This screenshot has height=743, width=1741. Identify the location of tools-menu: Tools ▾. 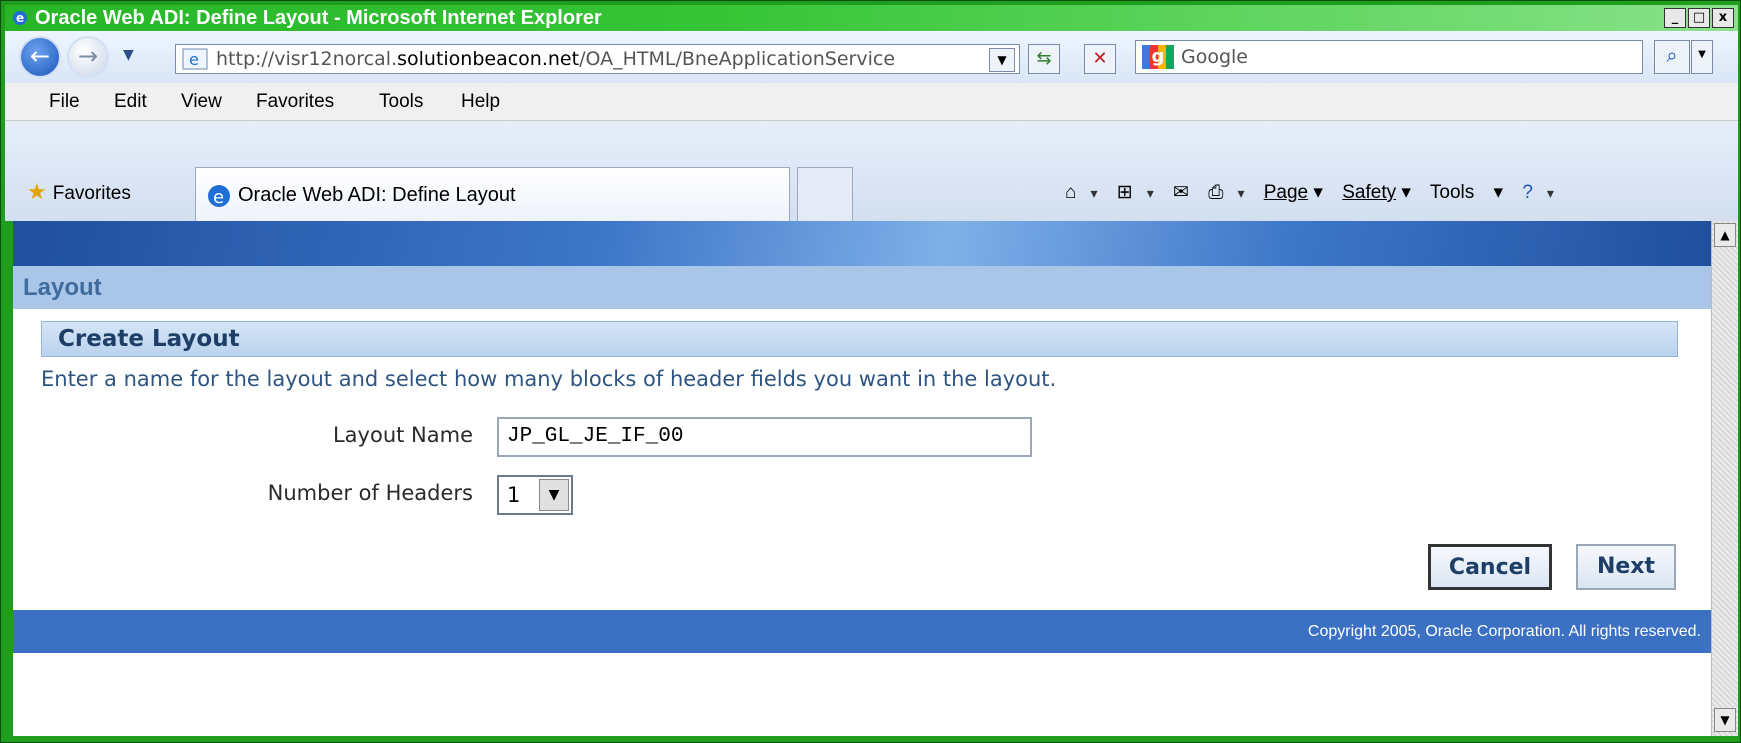
(1466, 192).